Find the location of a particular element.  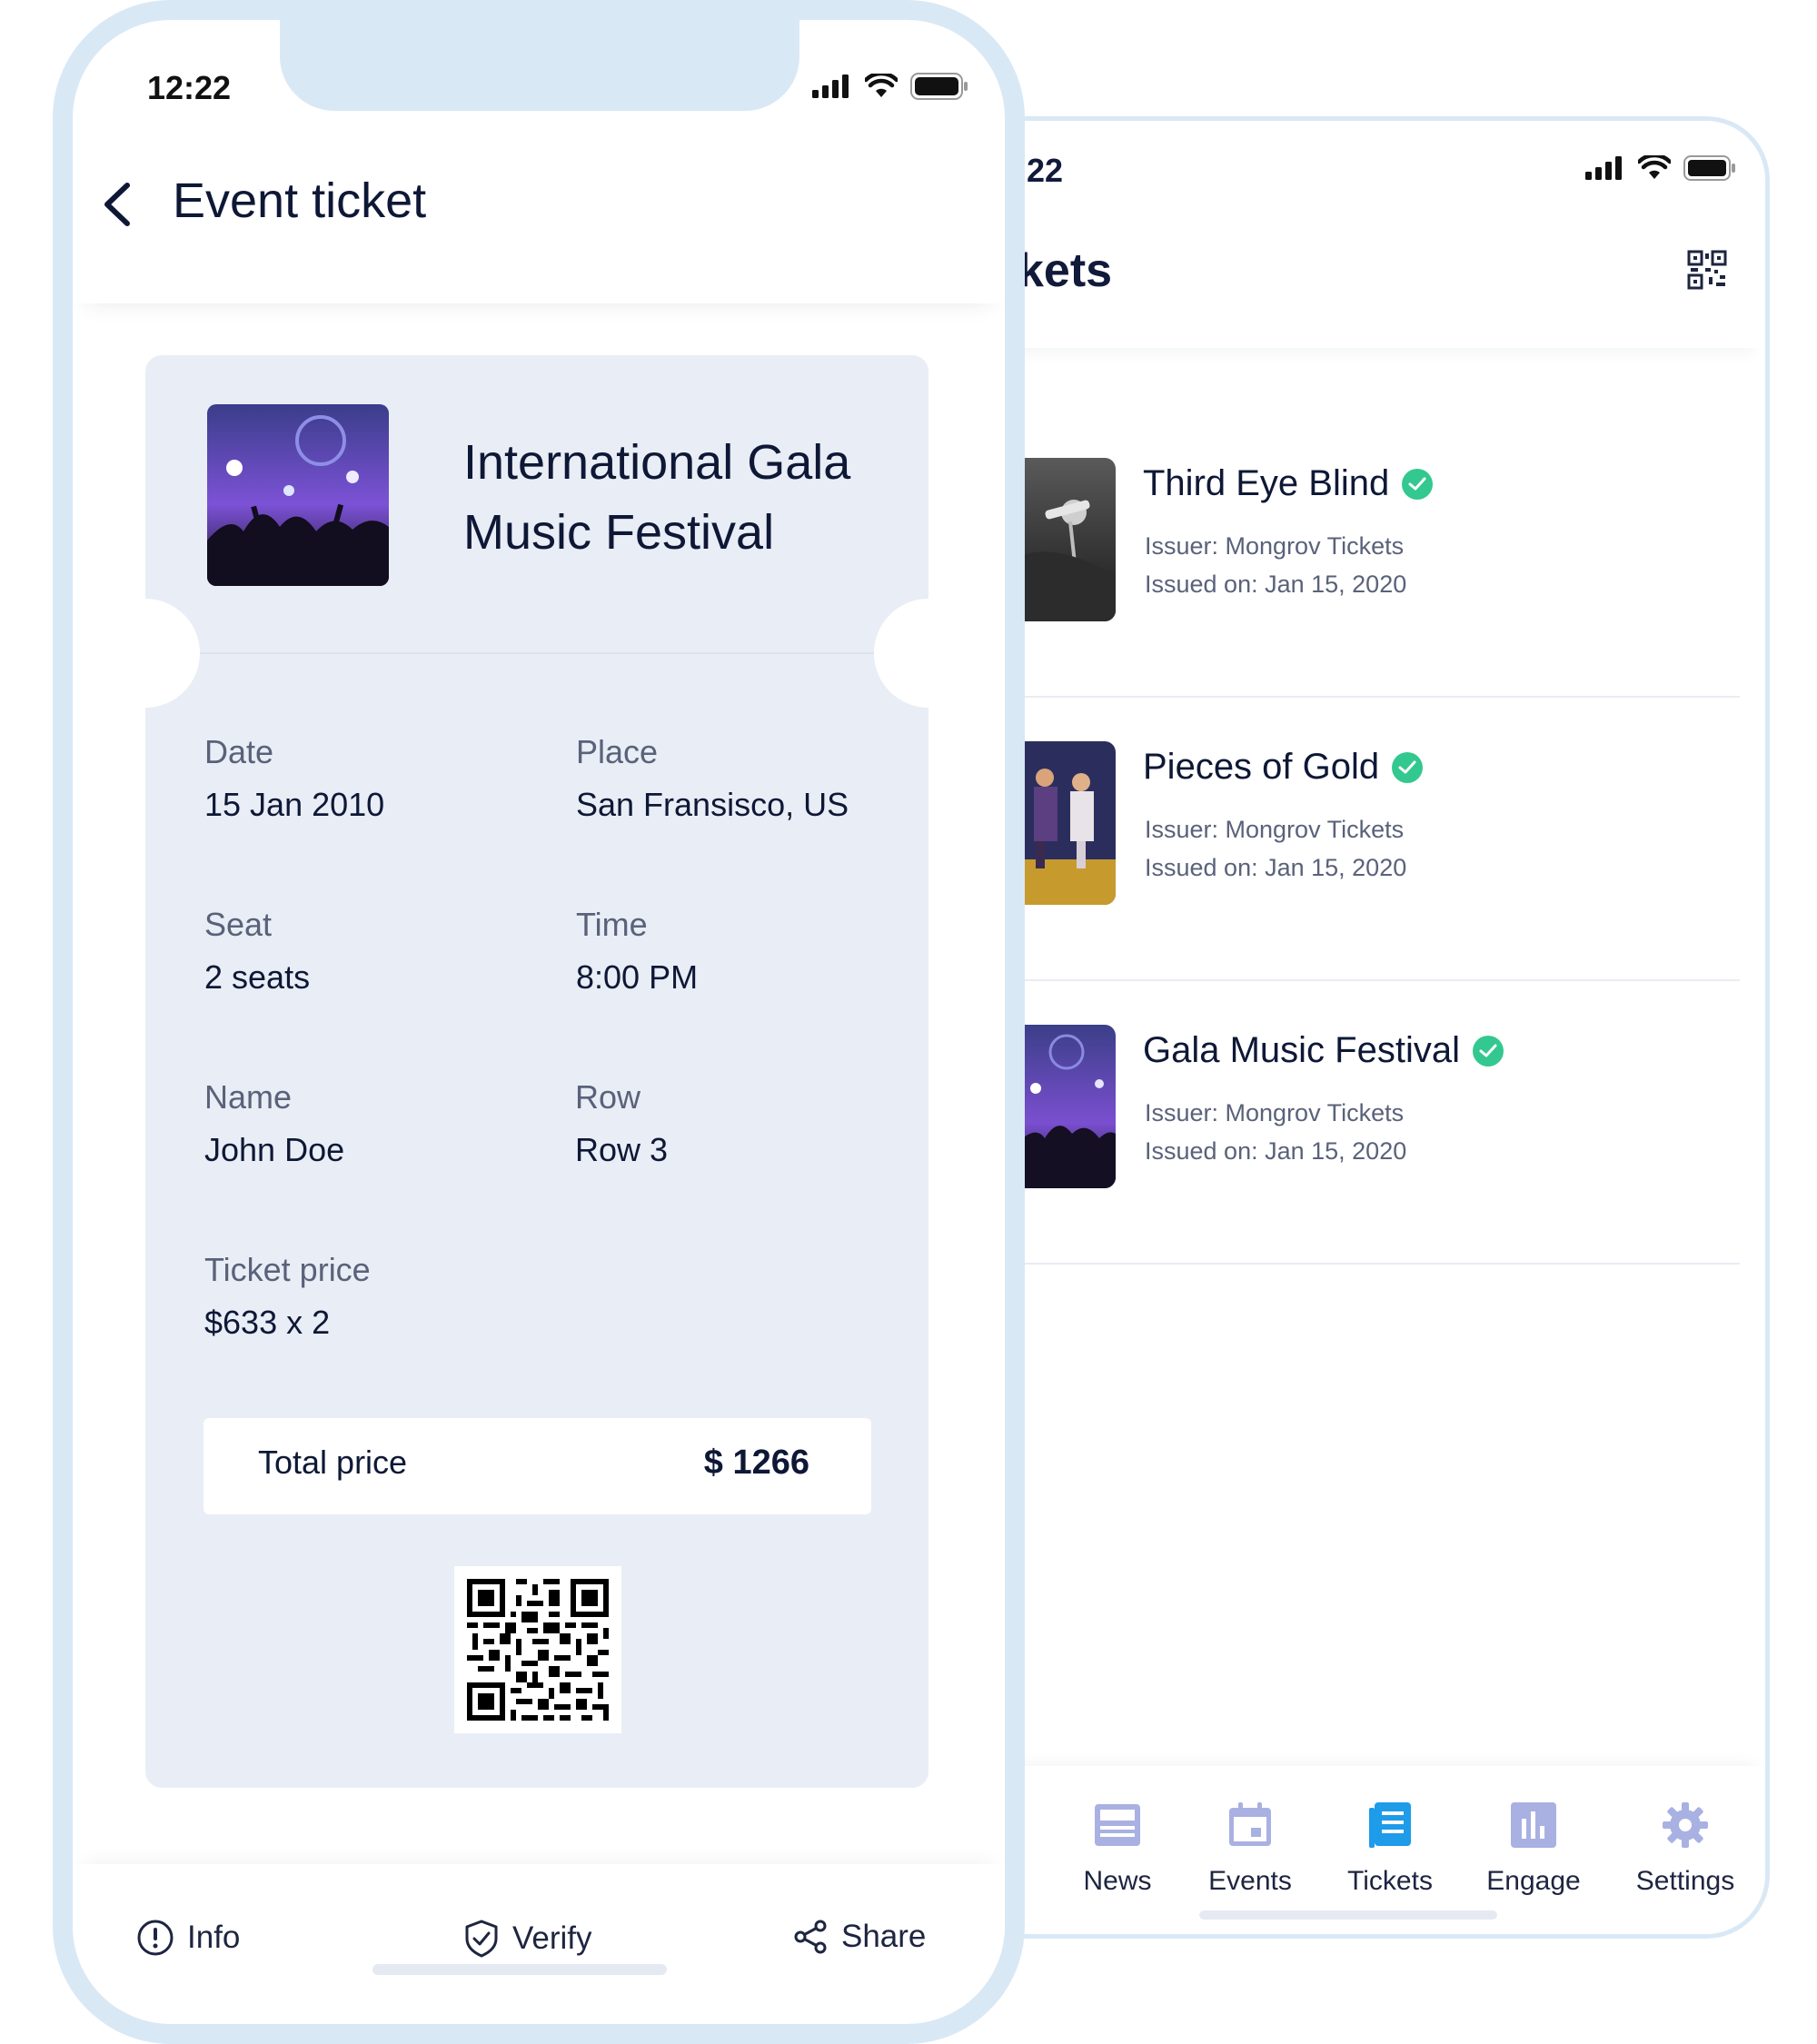

ticket-action-bar: Info Verify Share is located at coordinates (539, 1936).